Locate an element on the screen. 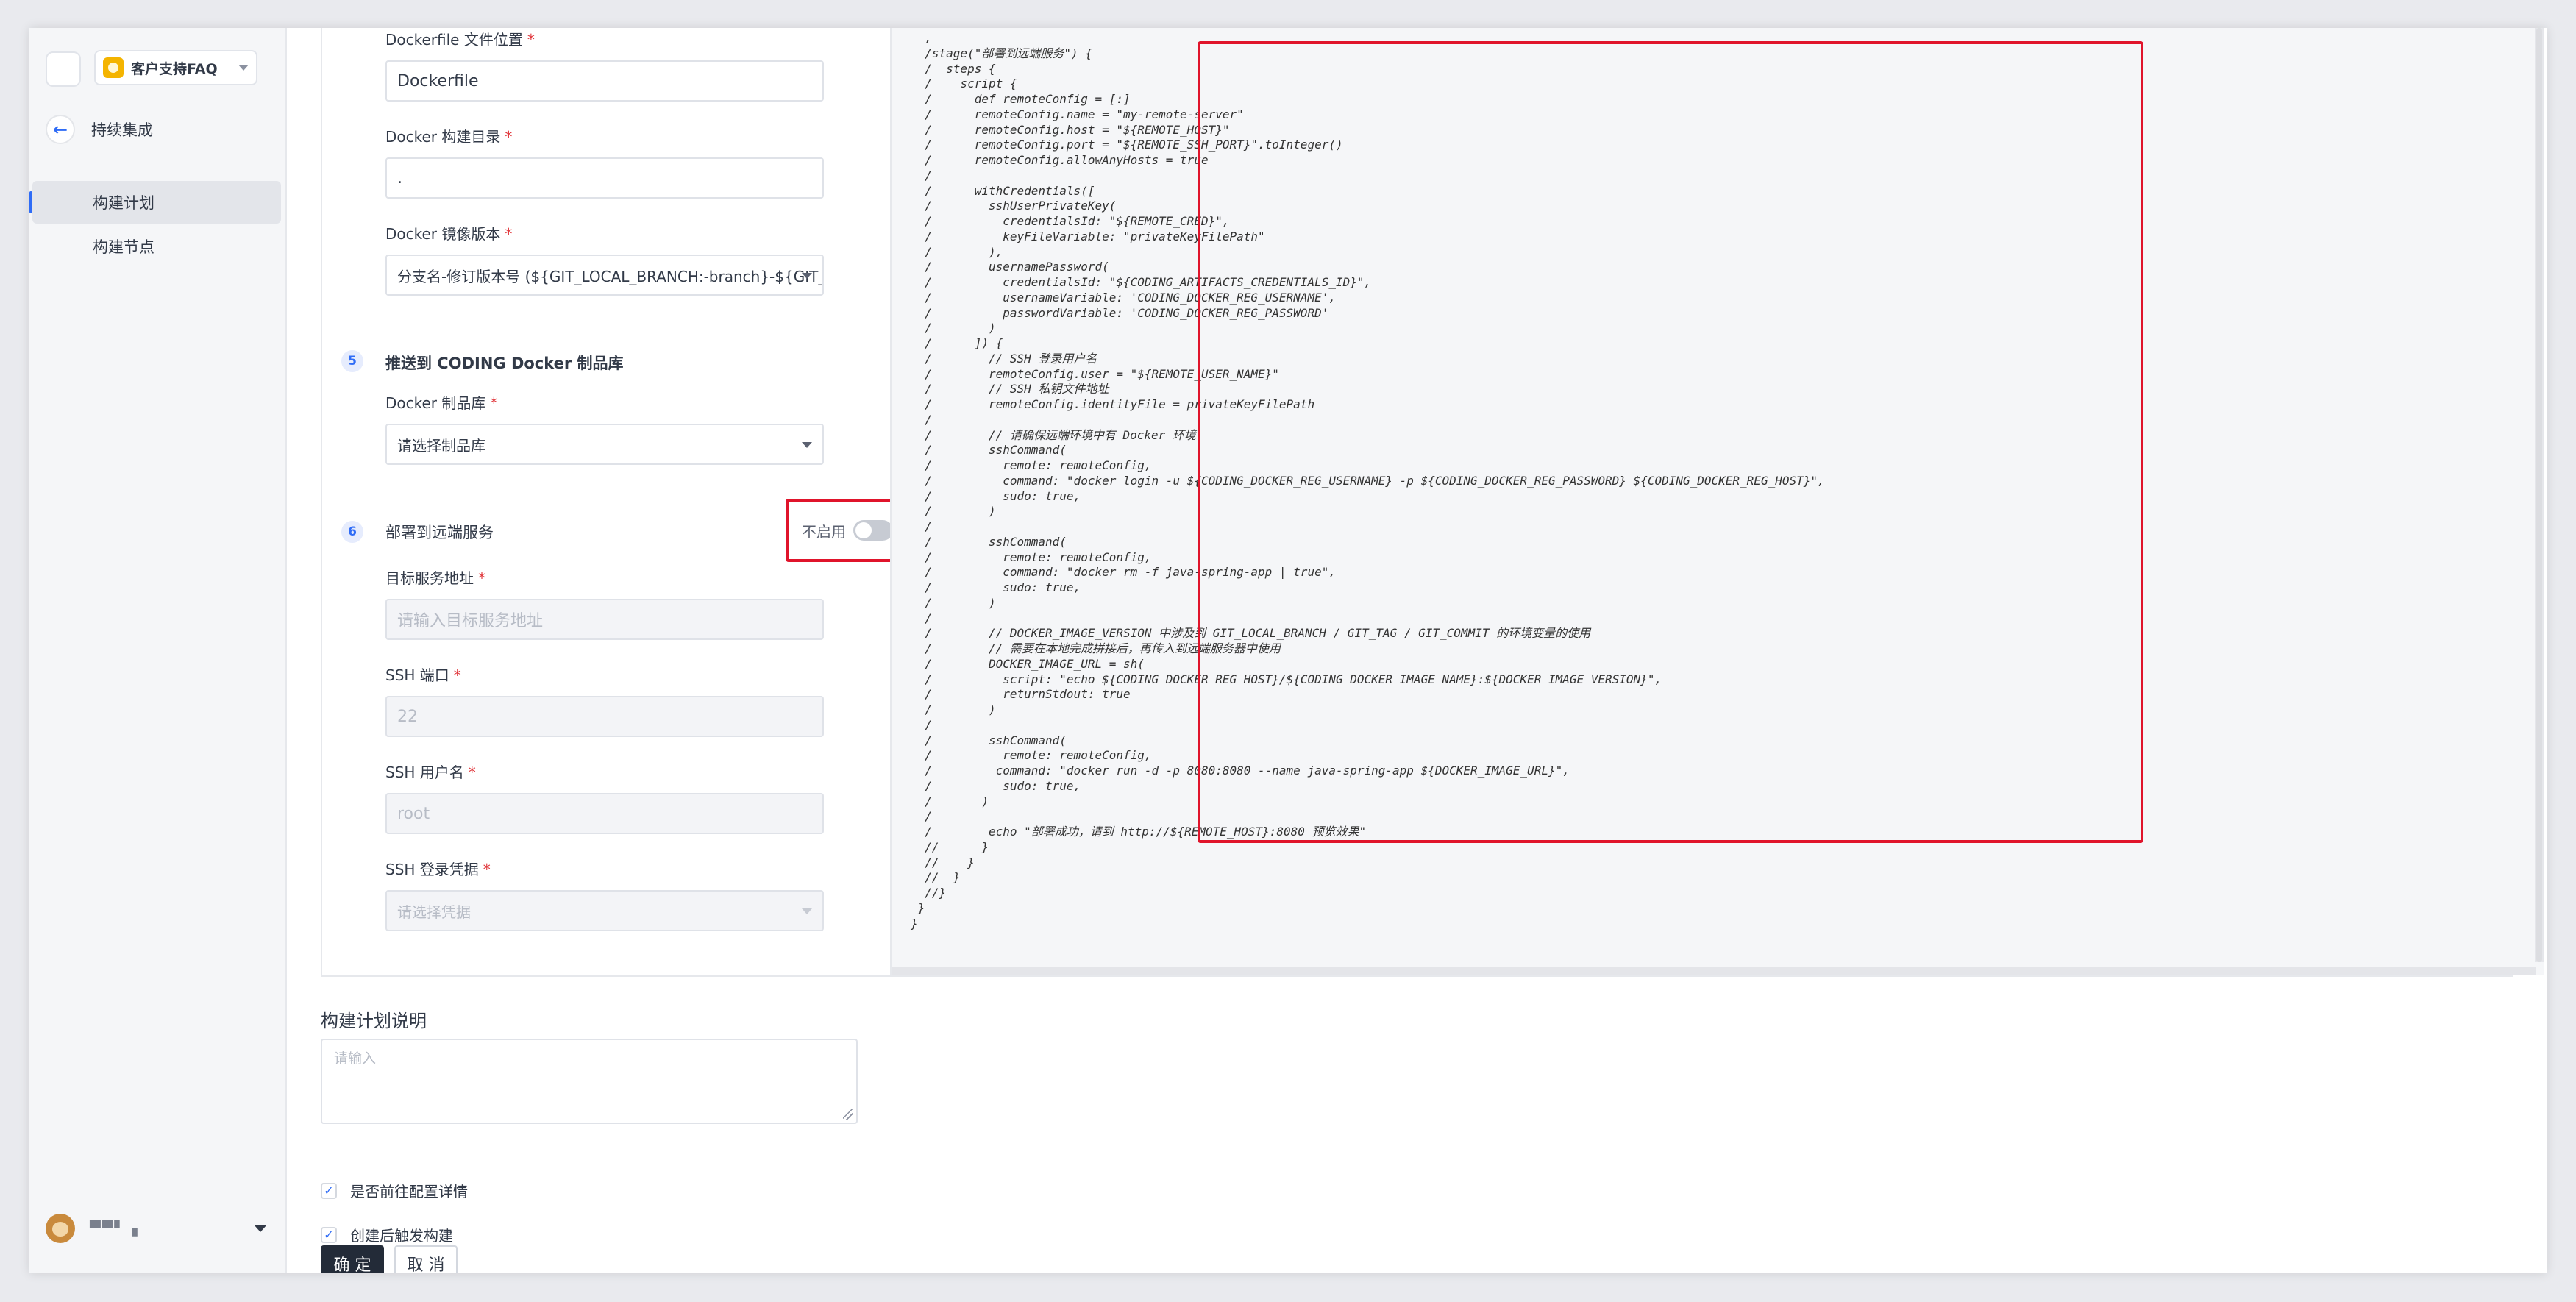 The height and width of the screenshot is (1302, 2576). host-placeholder: 请输入目标服务地址 is located at coordinates (470, 621).